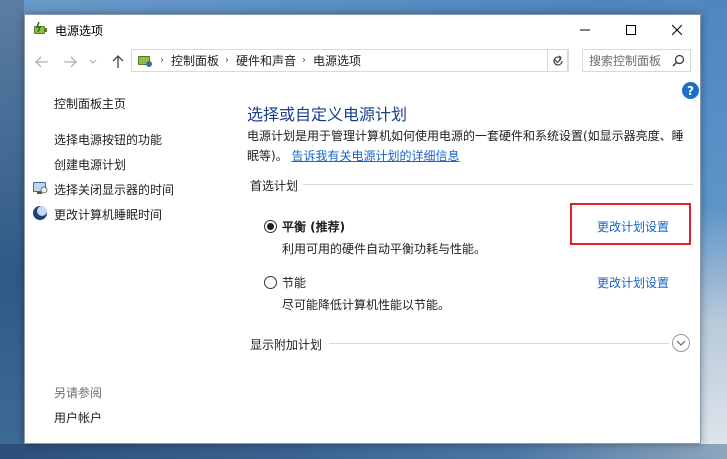 Image resolution: width=727 pixels, height=459 pixels. I want to click on title-bar: 电源选项, so click(362, 30).